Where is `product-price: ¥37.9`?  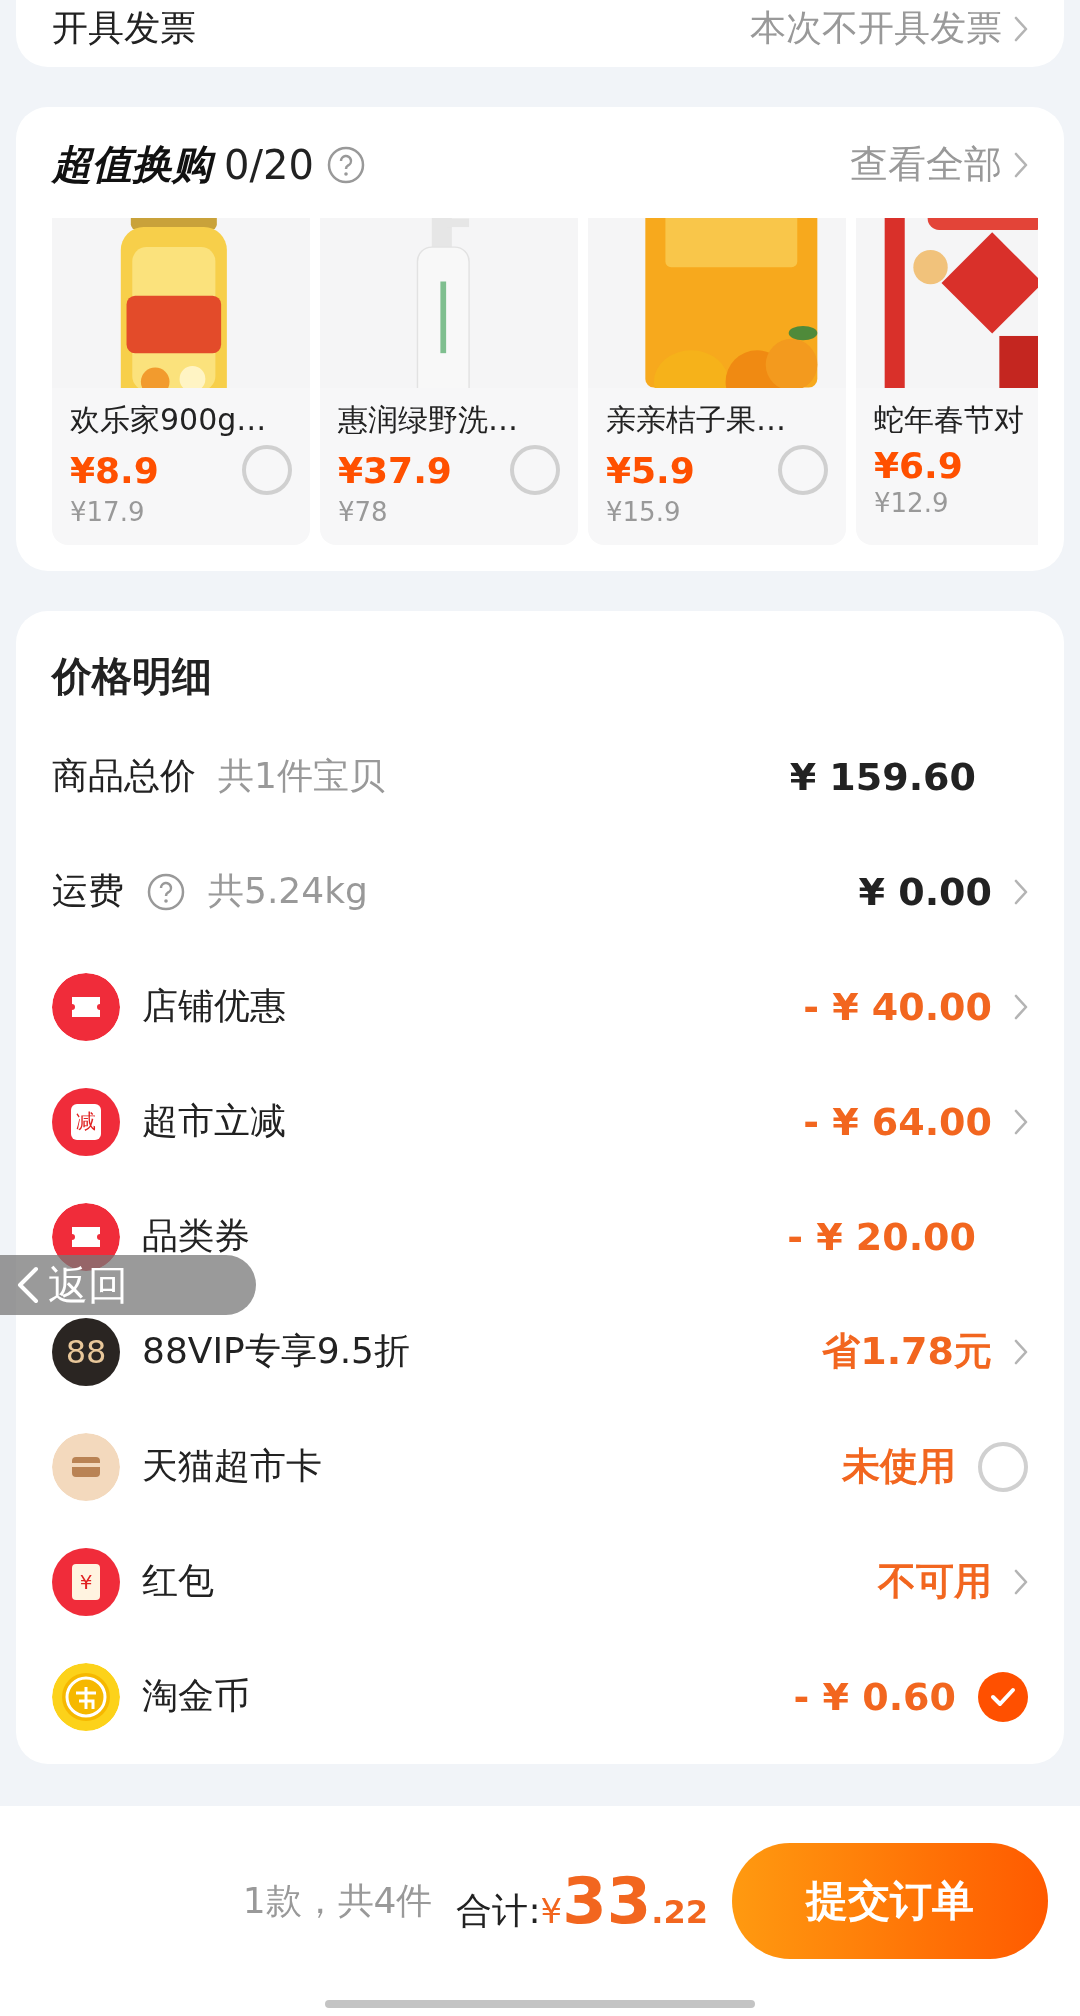 product-price: ¥37.9 is located at coordinates (395, 470).